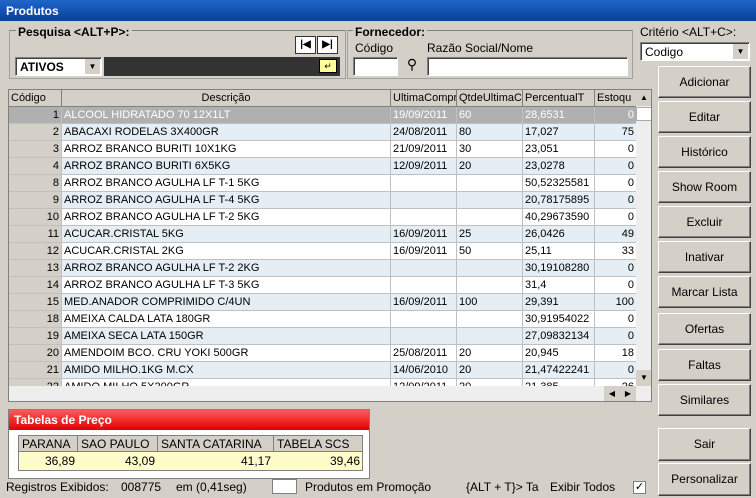 This screenshot has width=756, height=498. What do you see at coordinates (35, 166) in the screenshot?
I see `table-cell: 4` at bounding box center [35, 166].